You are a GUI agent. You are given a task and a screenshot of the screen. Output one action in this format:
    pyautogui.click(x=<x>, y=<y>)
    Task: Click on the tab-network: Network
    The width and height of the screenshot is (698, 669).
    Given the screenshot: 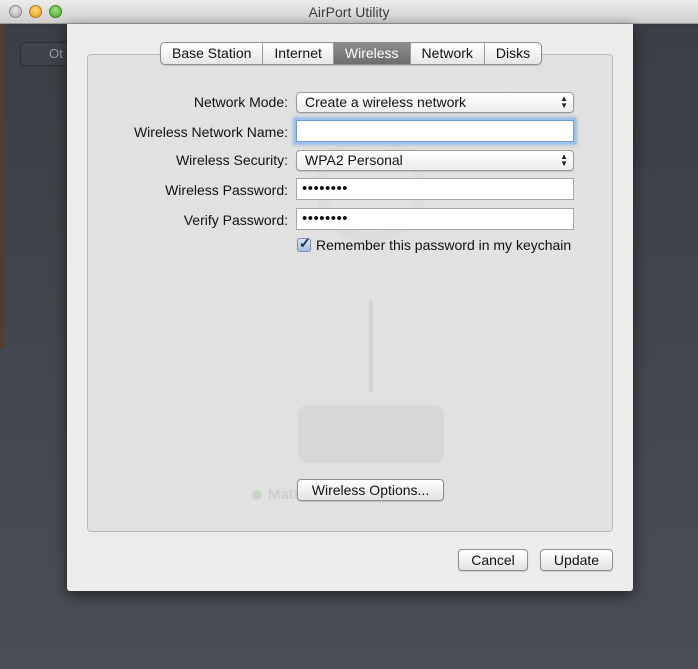 What is the action you would take?
    pyautogui.click(x=448, y=53)
    